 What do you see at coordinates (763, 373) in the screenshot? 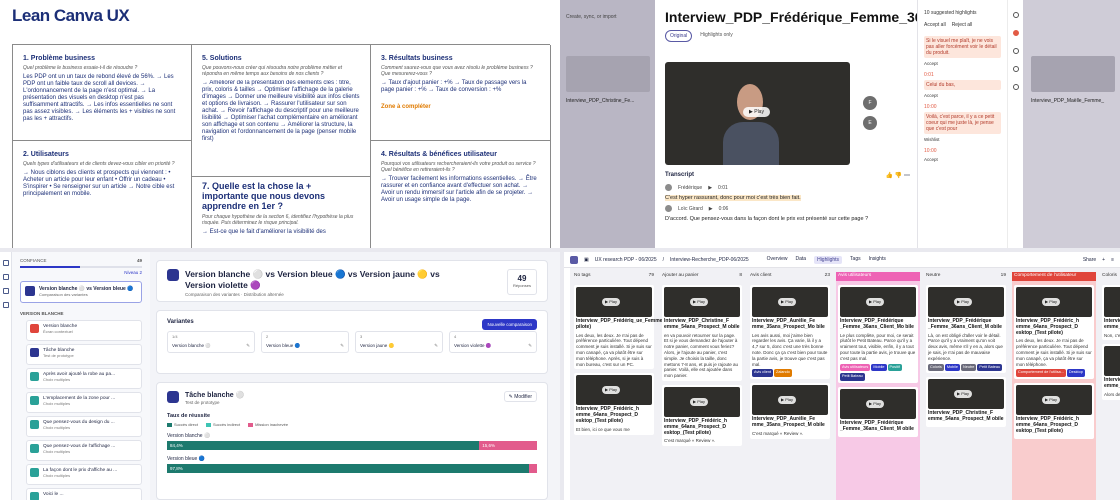
I see `card-tag: Avis client` at bounding box center [763, 373].